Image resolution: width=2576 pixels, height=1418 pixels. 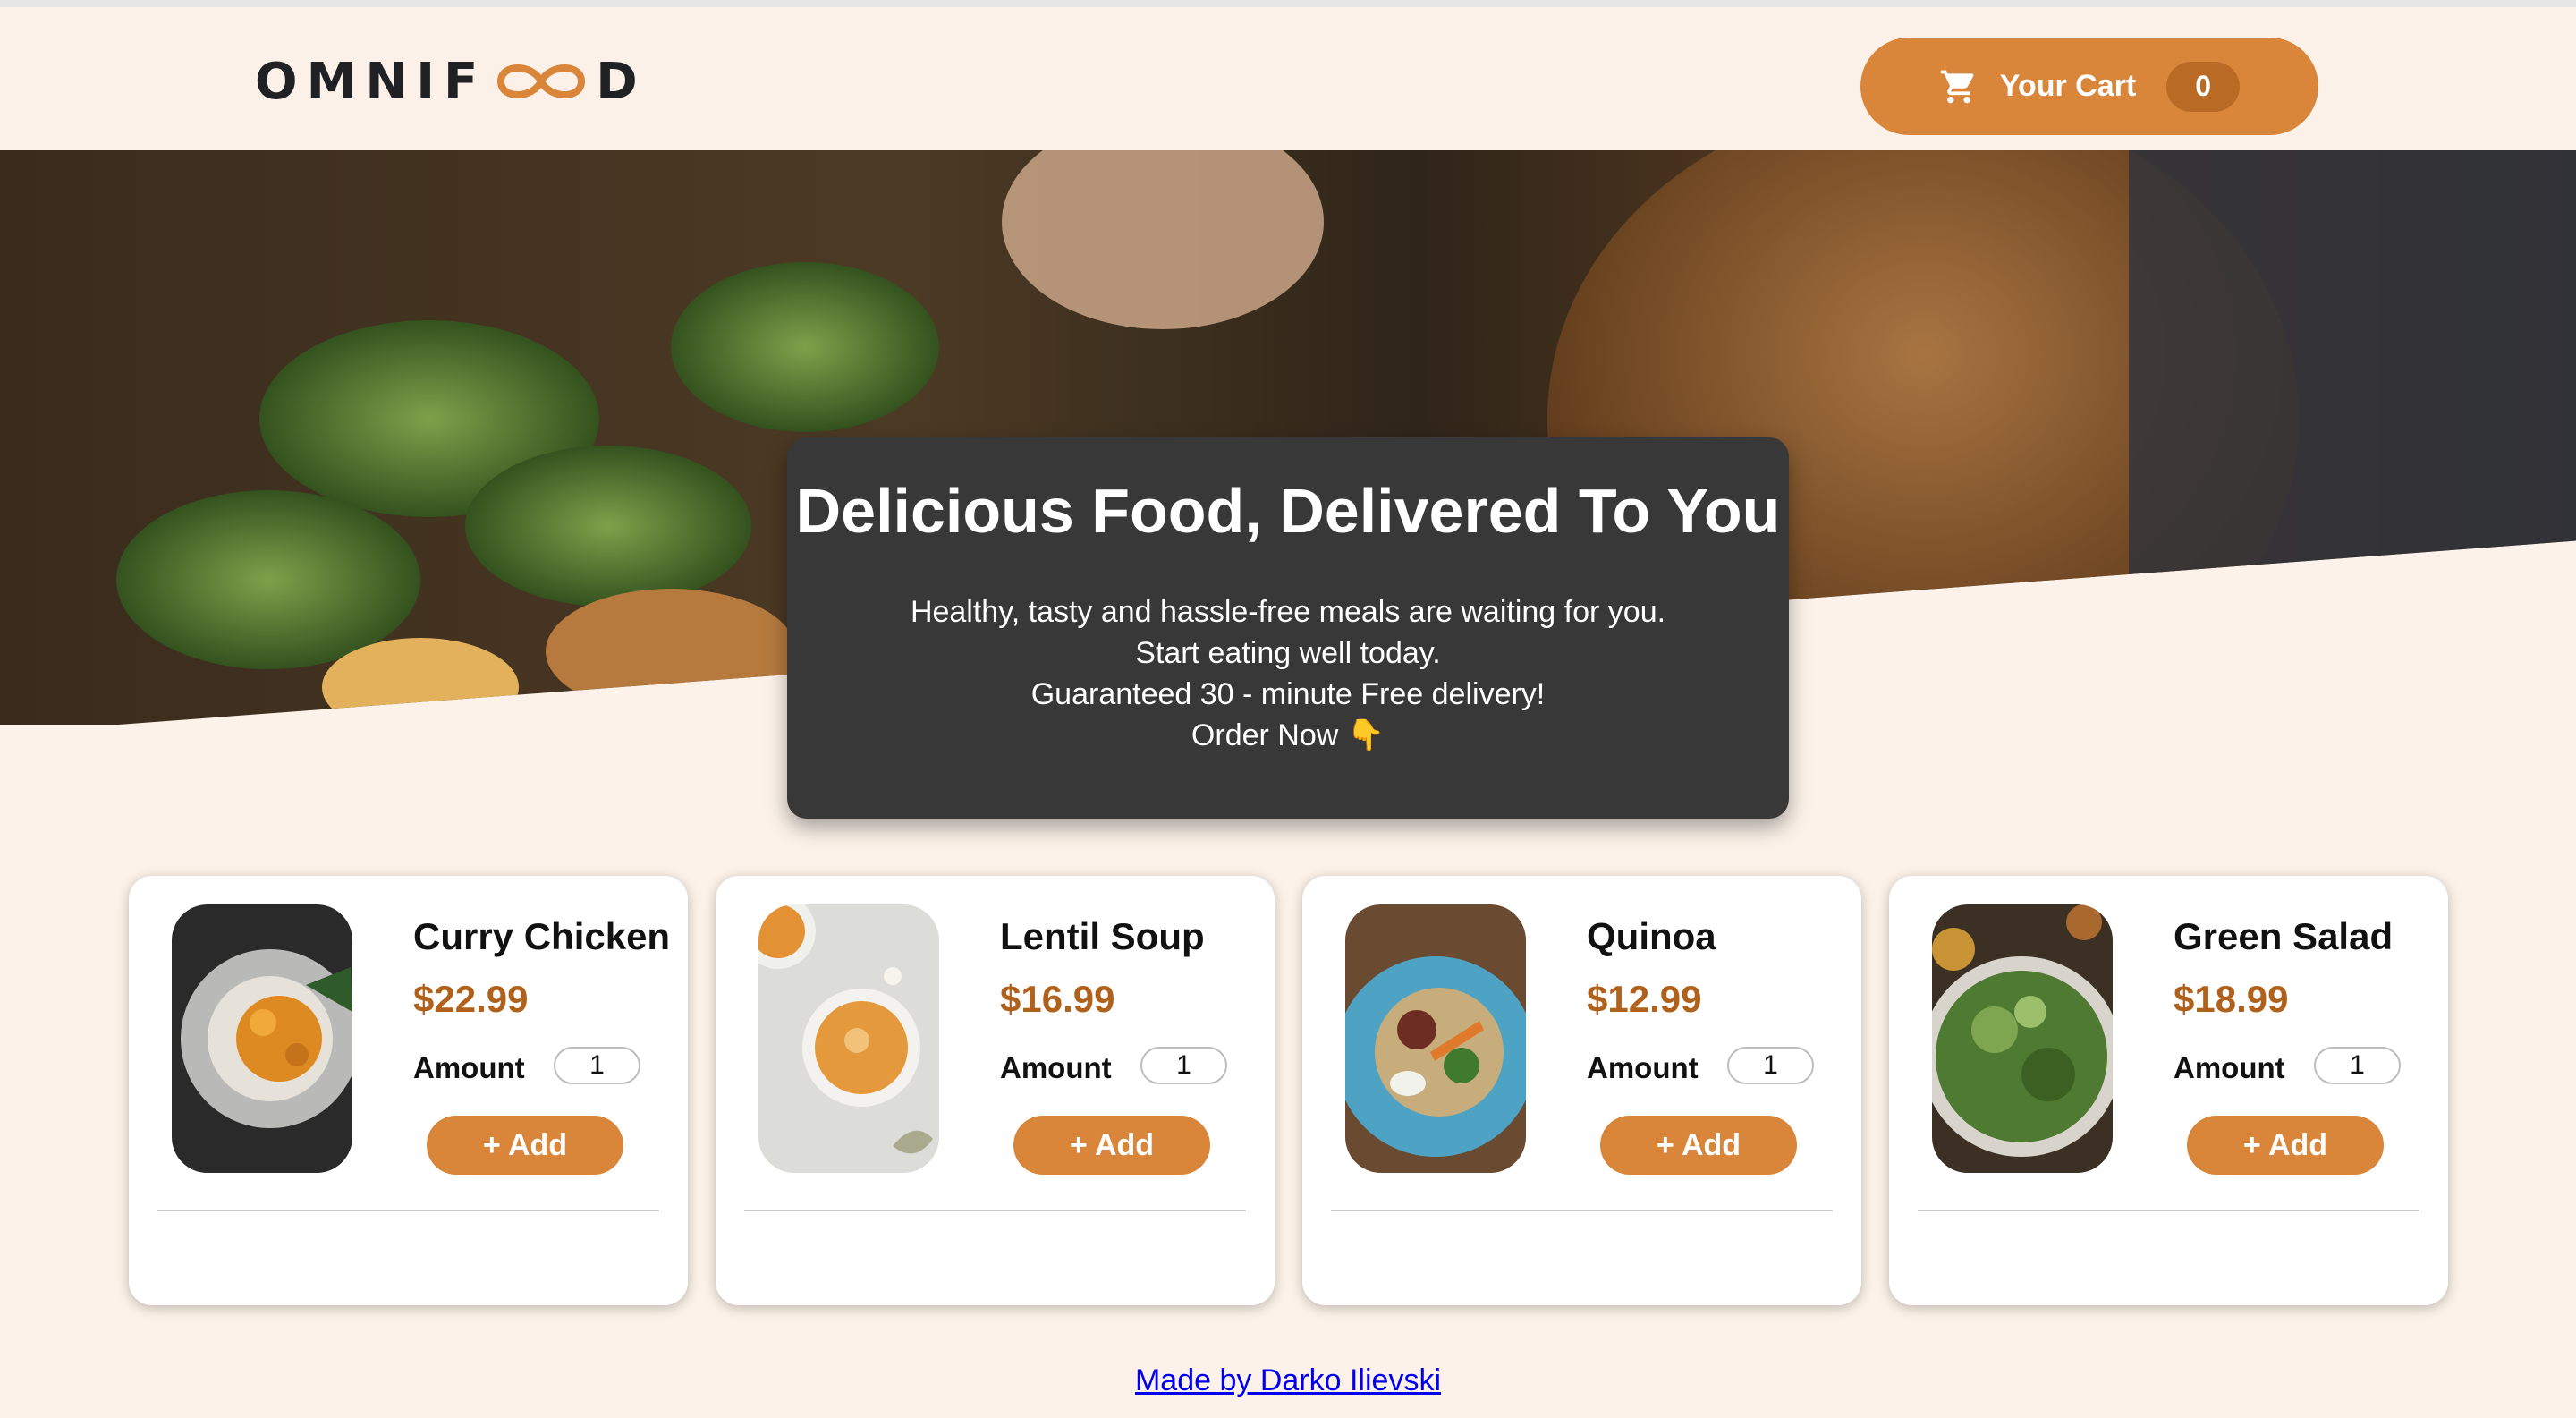 What do you see at coordinates (408, 1090) in the screenshot?
I see `meal-card: Curry Chicken $22.99 Amount + Add` at bounding box center [408, 1090].